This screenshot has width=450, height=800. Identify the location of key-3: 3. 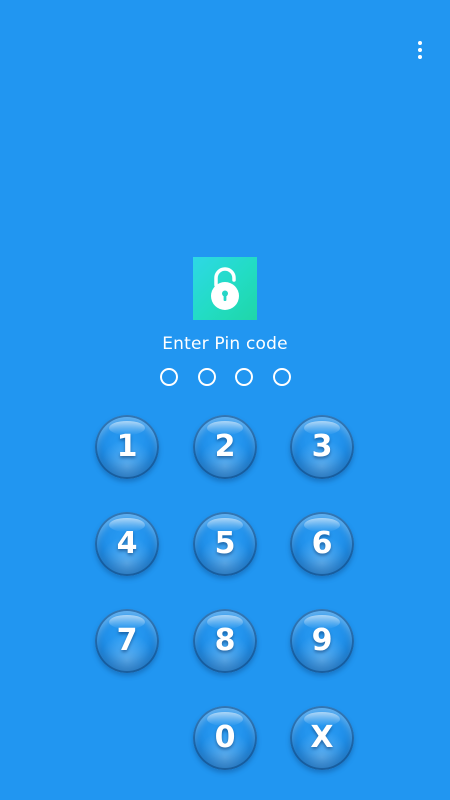
(322, 447).